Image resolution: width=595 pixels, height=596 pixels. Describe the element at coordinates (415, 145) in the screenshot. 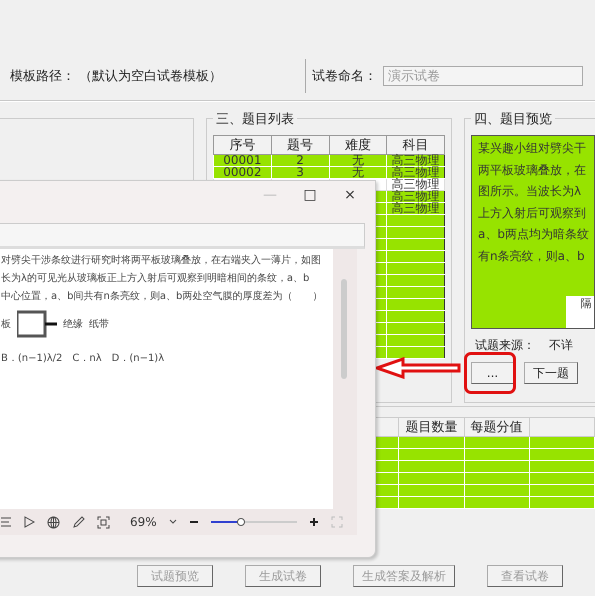

I see `column-header: 科目` at that location.